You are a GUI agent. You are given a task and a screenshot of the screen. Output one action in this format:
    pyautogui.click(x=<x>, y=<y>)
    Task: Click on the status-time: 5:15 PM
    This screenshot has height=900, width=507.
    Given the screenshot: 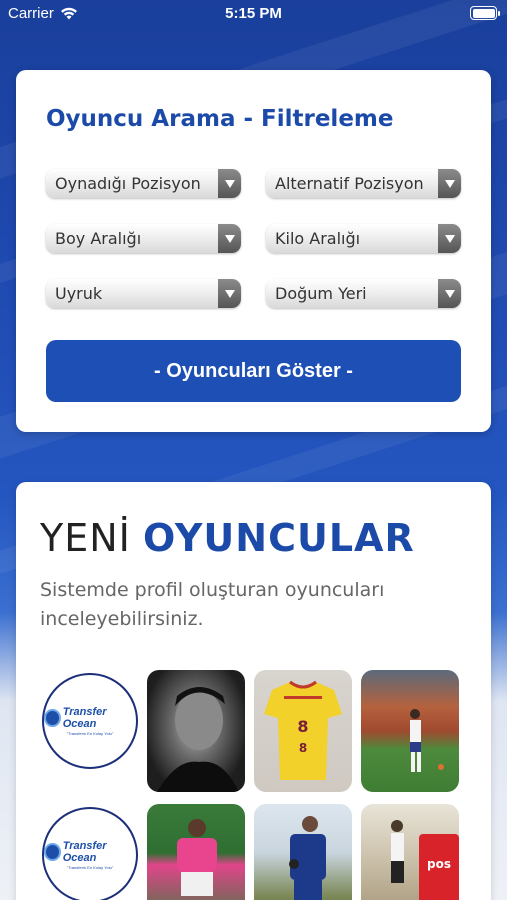 What is the action you would take?
    pyautogui.click(x=253, y=13)
    